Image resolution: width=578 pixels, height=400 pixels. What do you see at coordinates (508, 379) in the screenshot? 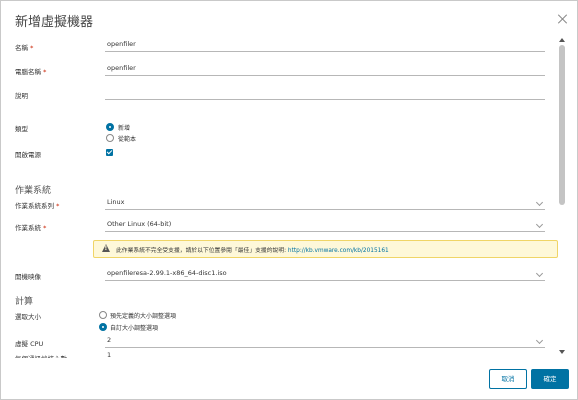
I see `cancel-button: 取消` at bounding box center [508, 379].